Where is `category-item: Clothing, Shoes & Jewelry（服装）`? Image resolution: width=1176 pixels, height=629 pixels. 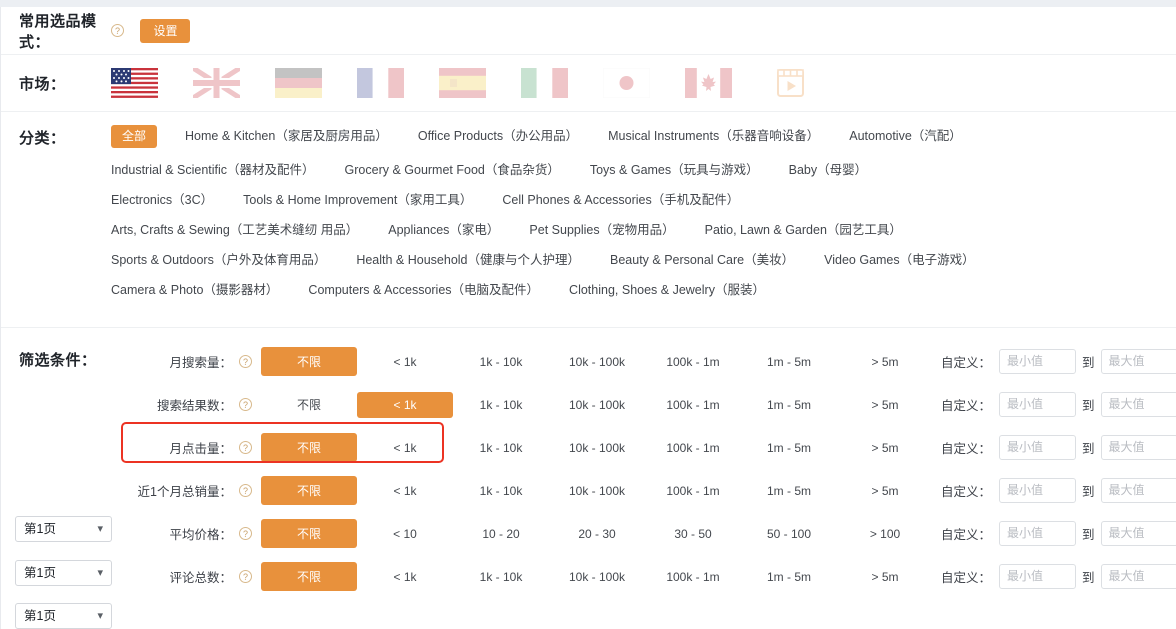 category-item: Clothing, Shoes & Jewelry（服装） is located at coordinates (667, 290).